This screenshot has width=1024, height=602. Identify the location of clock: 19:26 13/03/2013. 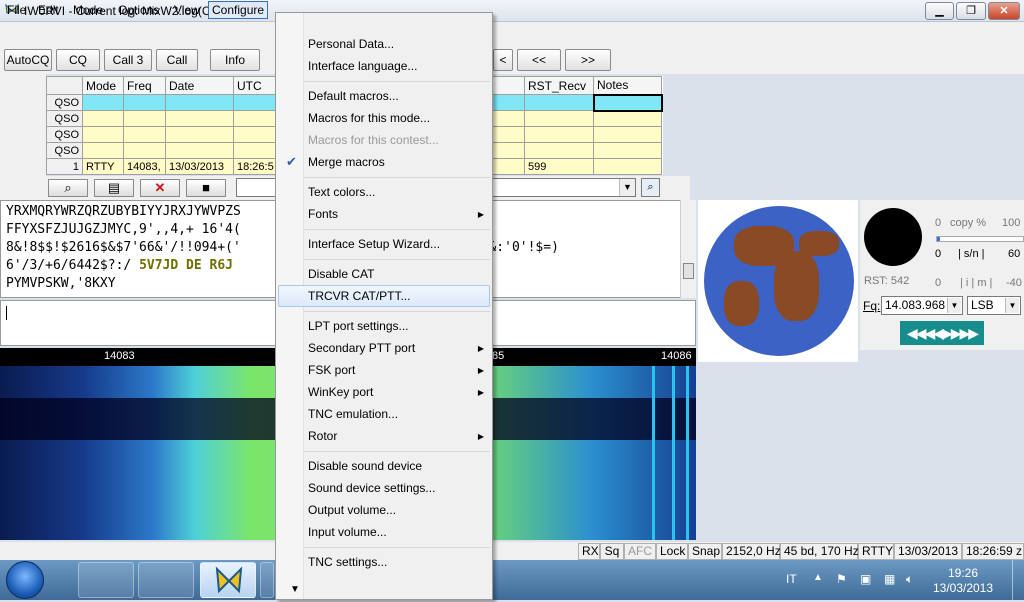
(963, 581).